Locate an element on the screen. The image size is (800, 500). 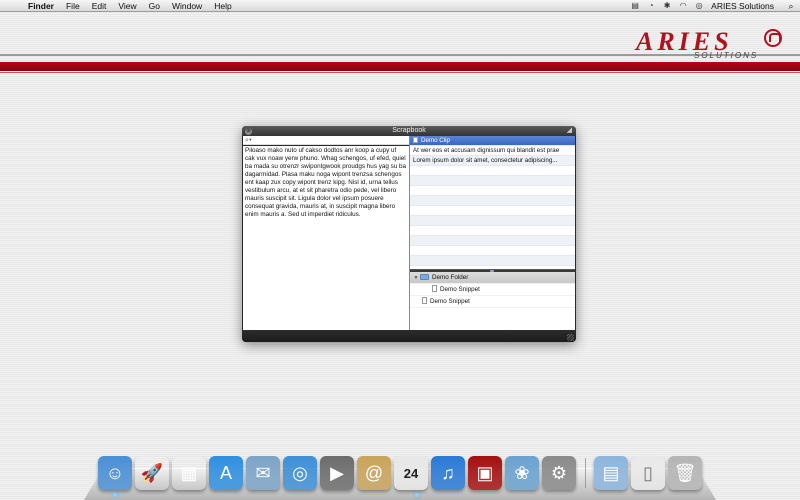
mission-control-icon: ▦ is located at coordinates (189, 473).